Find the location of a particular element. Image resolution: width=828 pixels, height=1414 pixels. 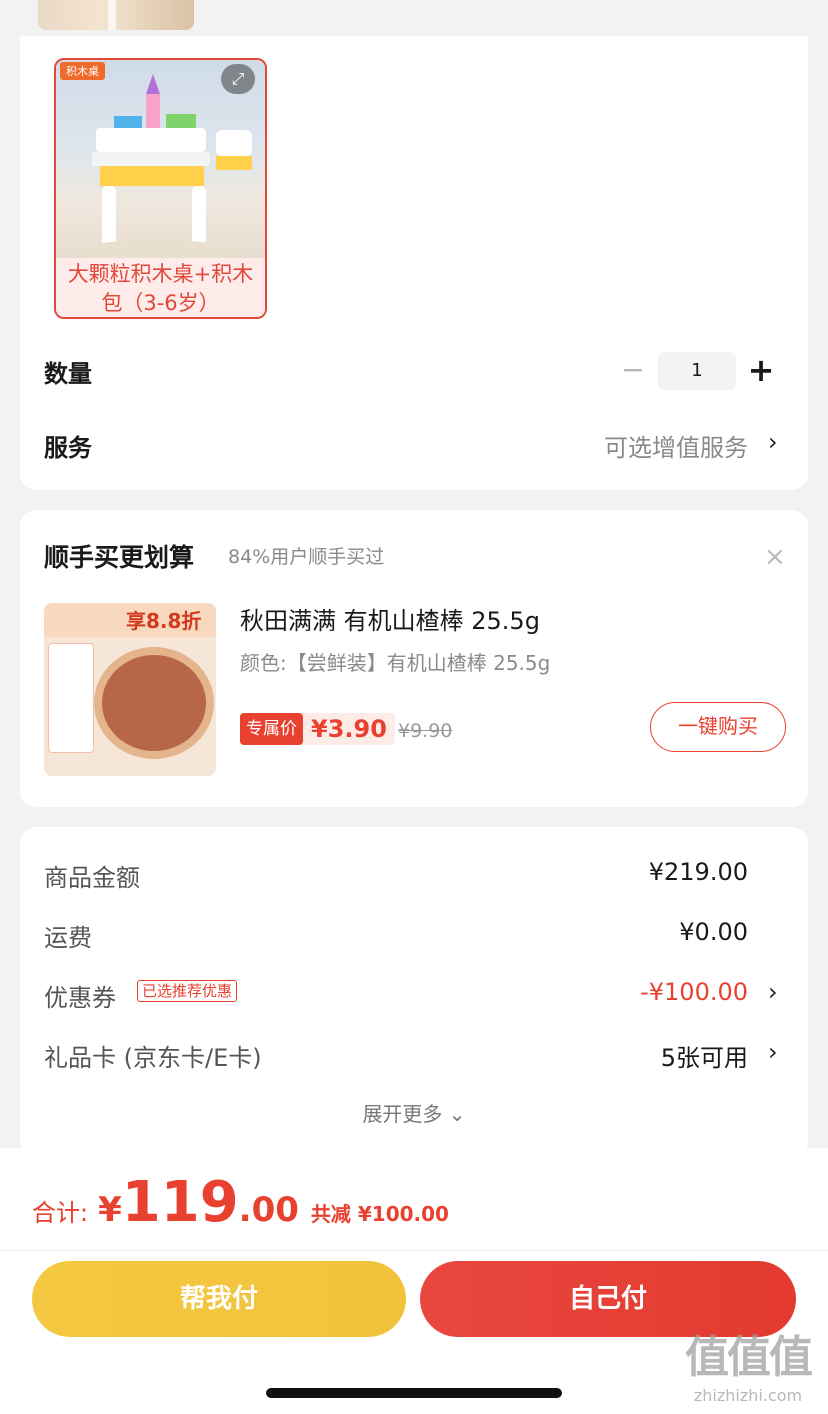

shipping-value: ¥0.00 is located at coordinates (713, 932).